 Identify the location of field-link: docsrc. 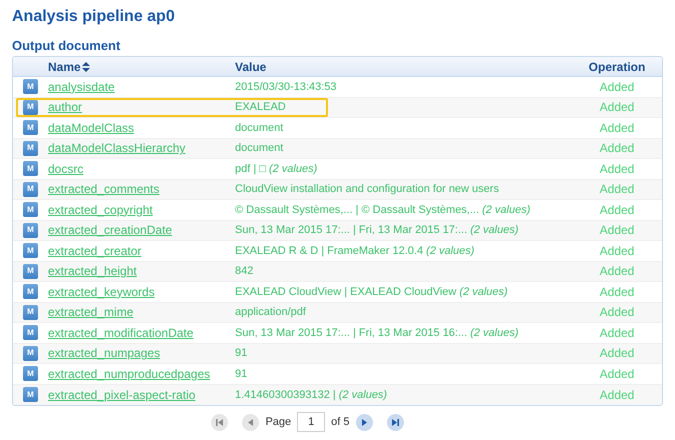
(66, 169).